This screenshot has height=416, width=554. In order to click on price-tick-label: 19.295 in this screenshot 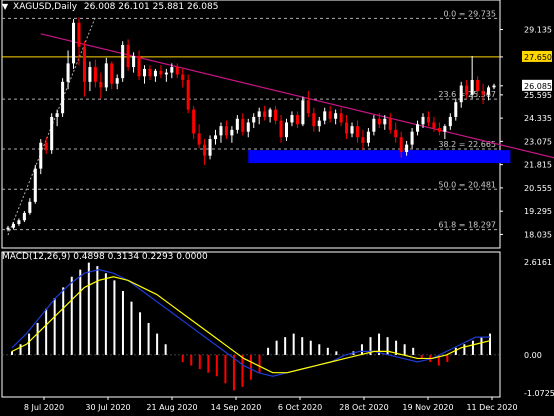, I will do `click(538, 211)`.